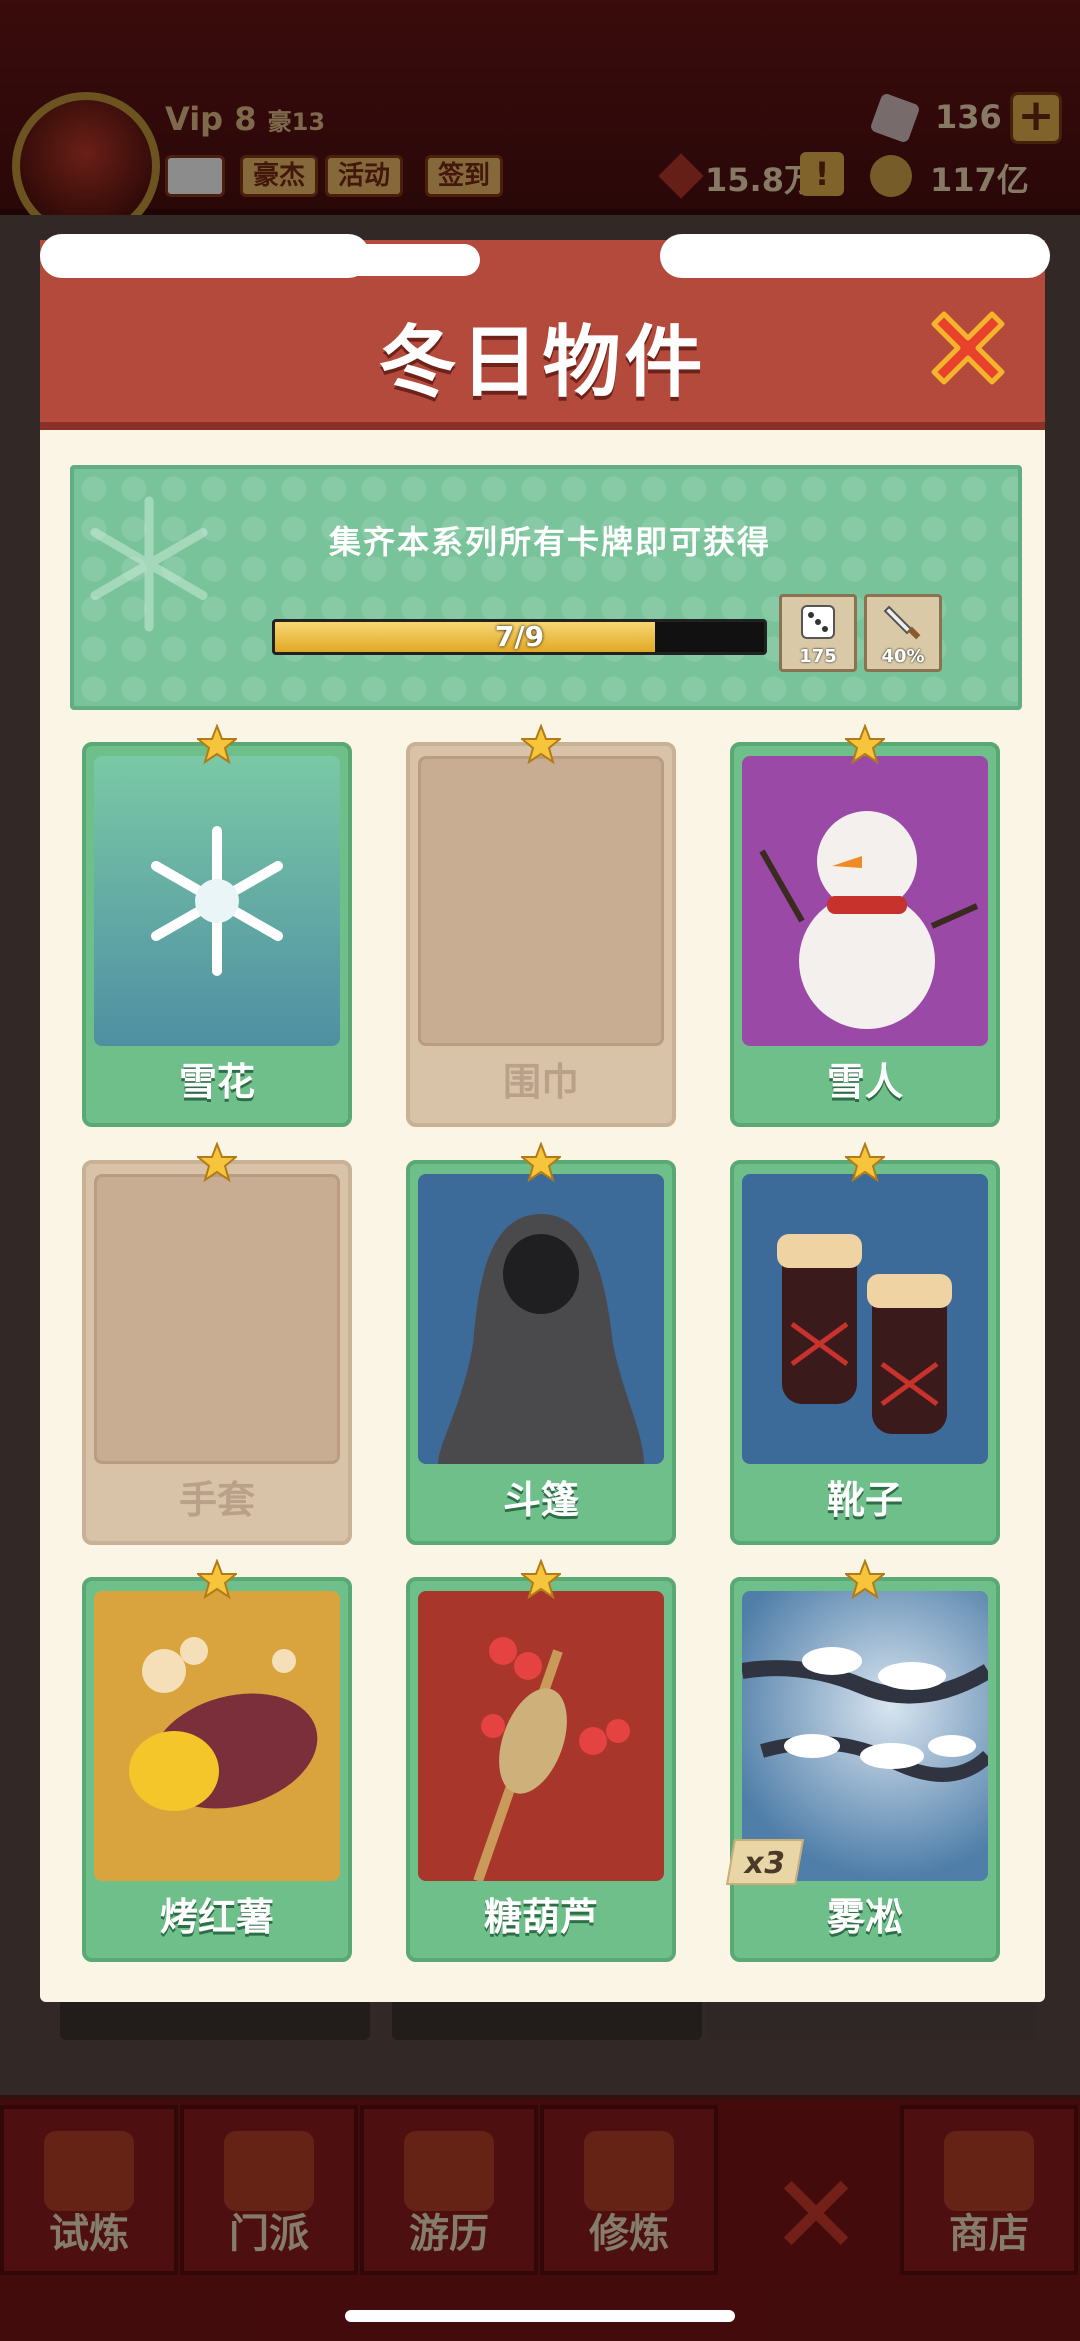  Describe the element at coordinates (765, 1862) in the screenshot. I see `card-count-badge: x3` at that location.